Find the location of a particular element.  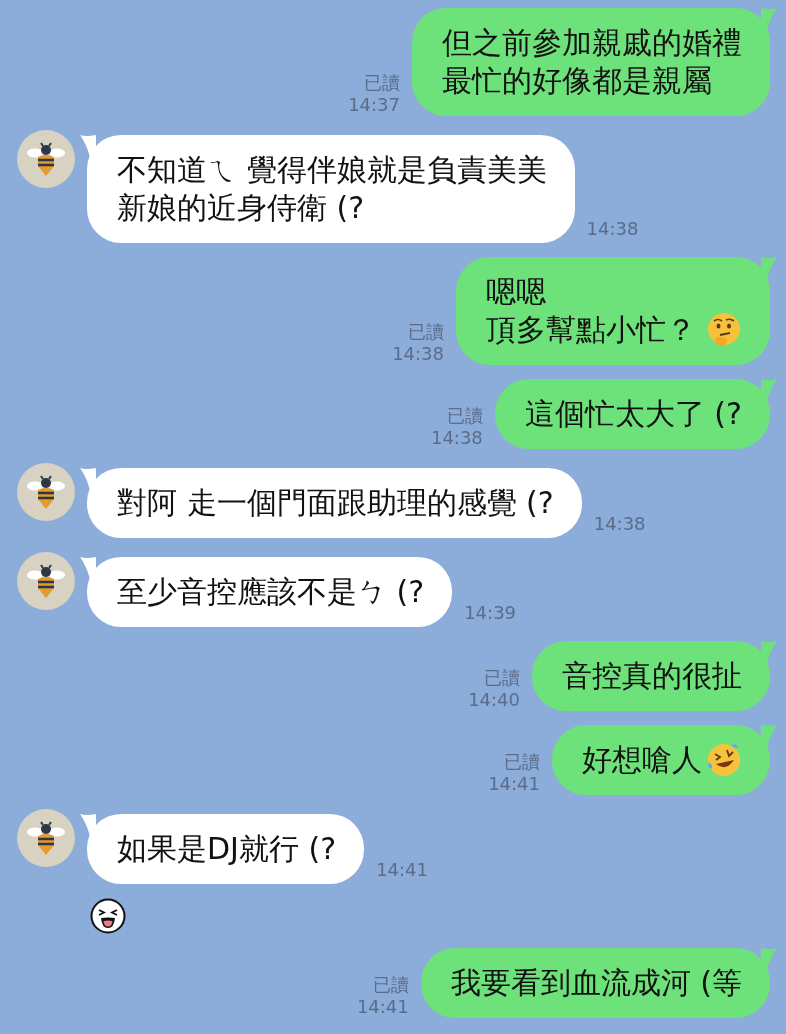

message-text: 對阿 走一個門面跟助理的感覺 (? is located at coordinates (335, 503).